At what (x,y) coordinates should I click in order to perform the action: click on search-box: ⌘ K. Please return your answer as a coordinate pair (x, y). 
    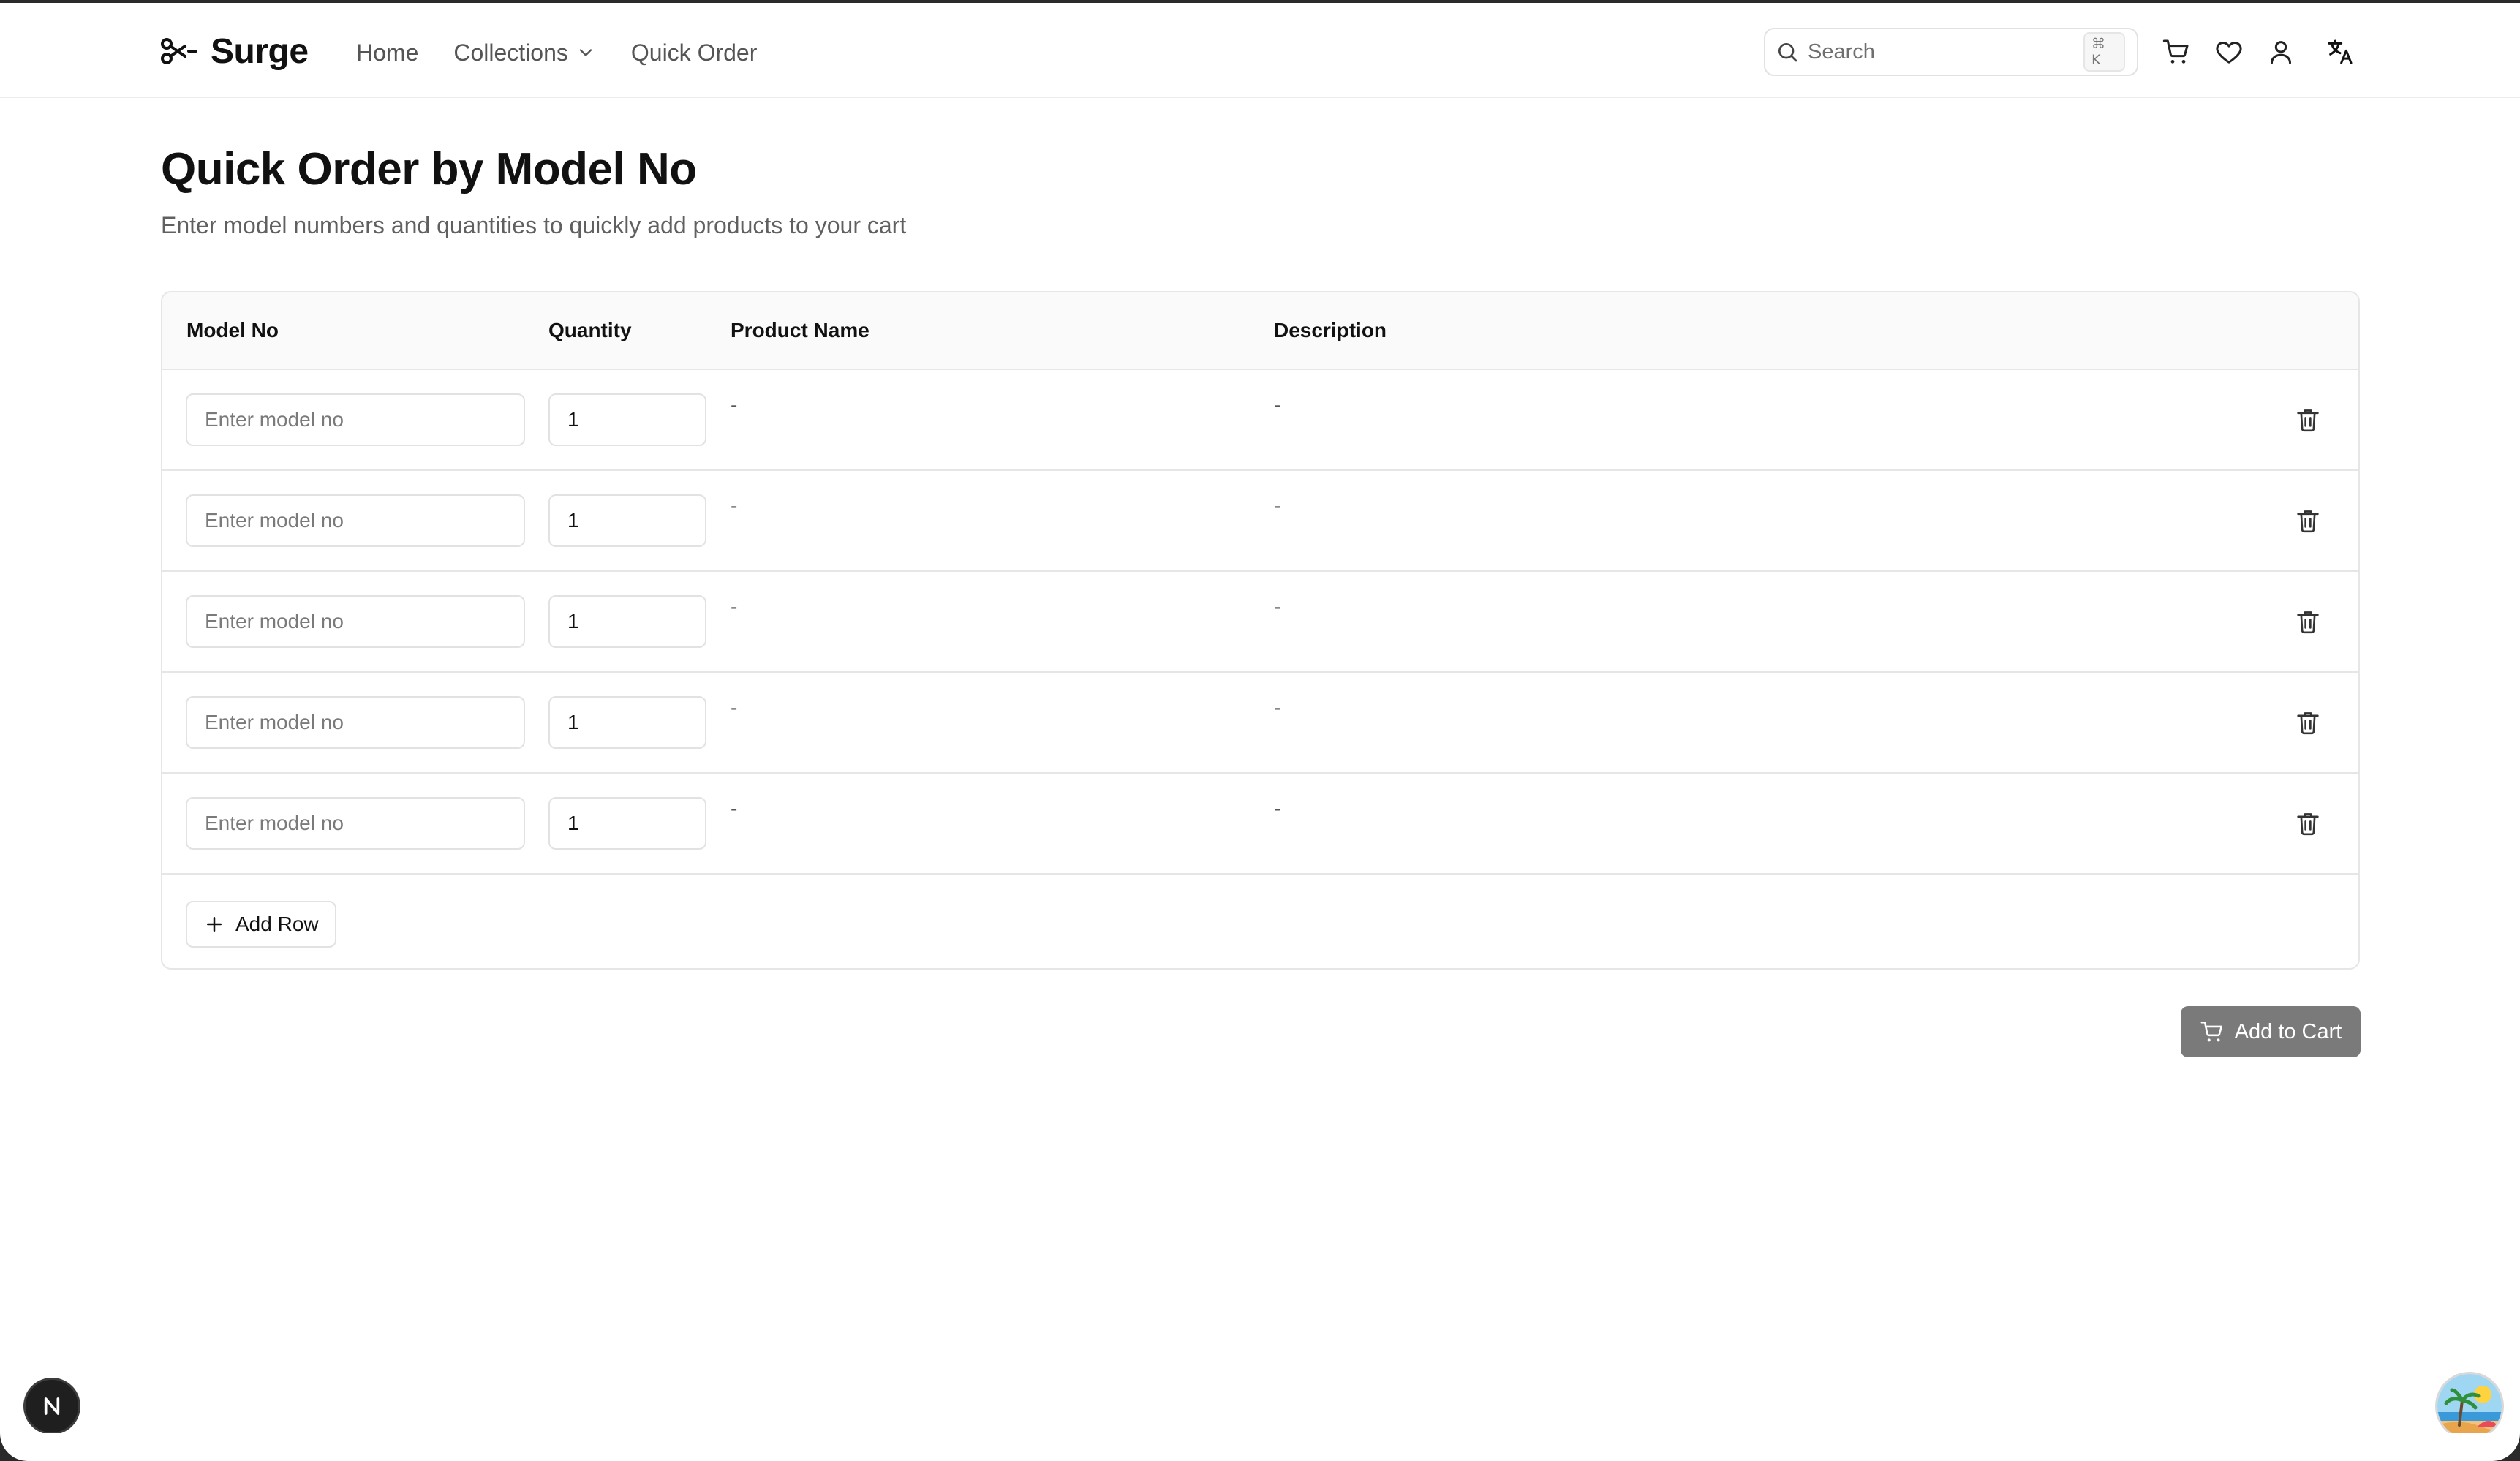
    Looking at the image, I should click on (1951, 52).